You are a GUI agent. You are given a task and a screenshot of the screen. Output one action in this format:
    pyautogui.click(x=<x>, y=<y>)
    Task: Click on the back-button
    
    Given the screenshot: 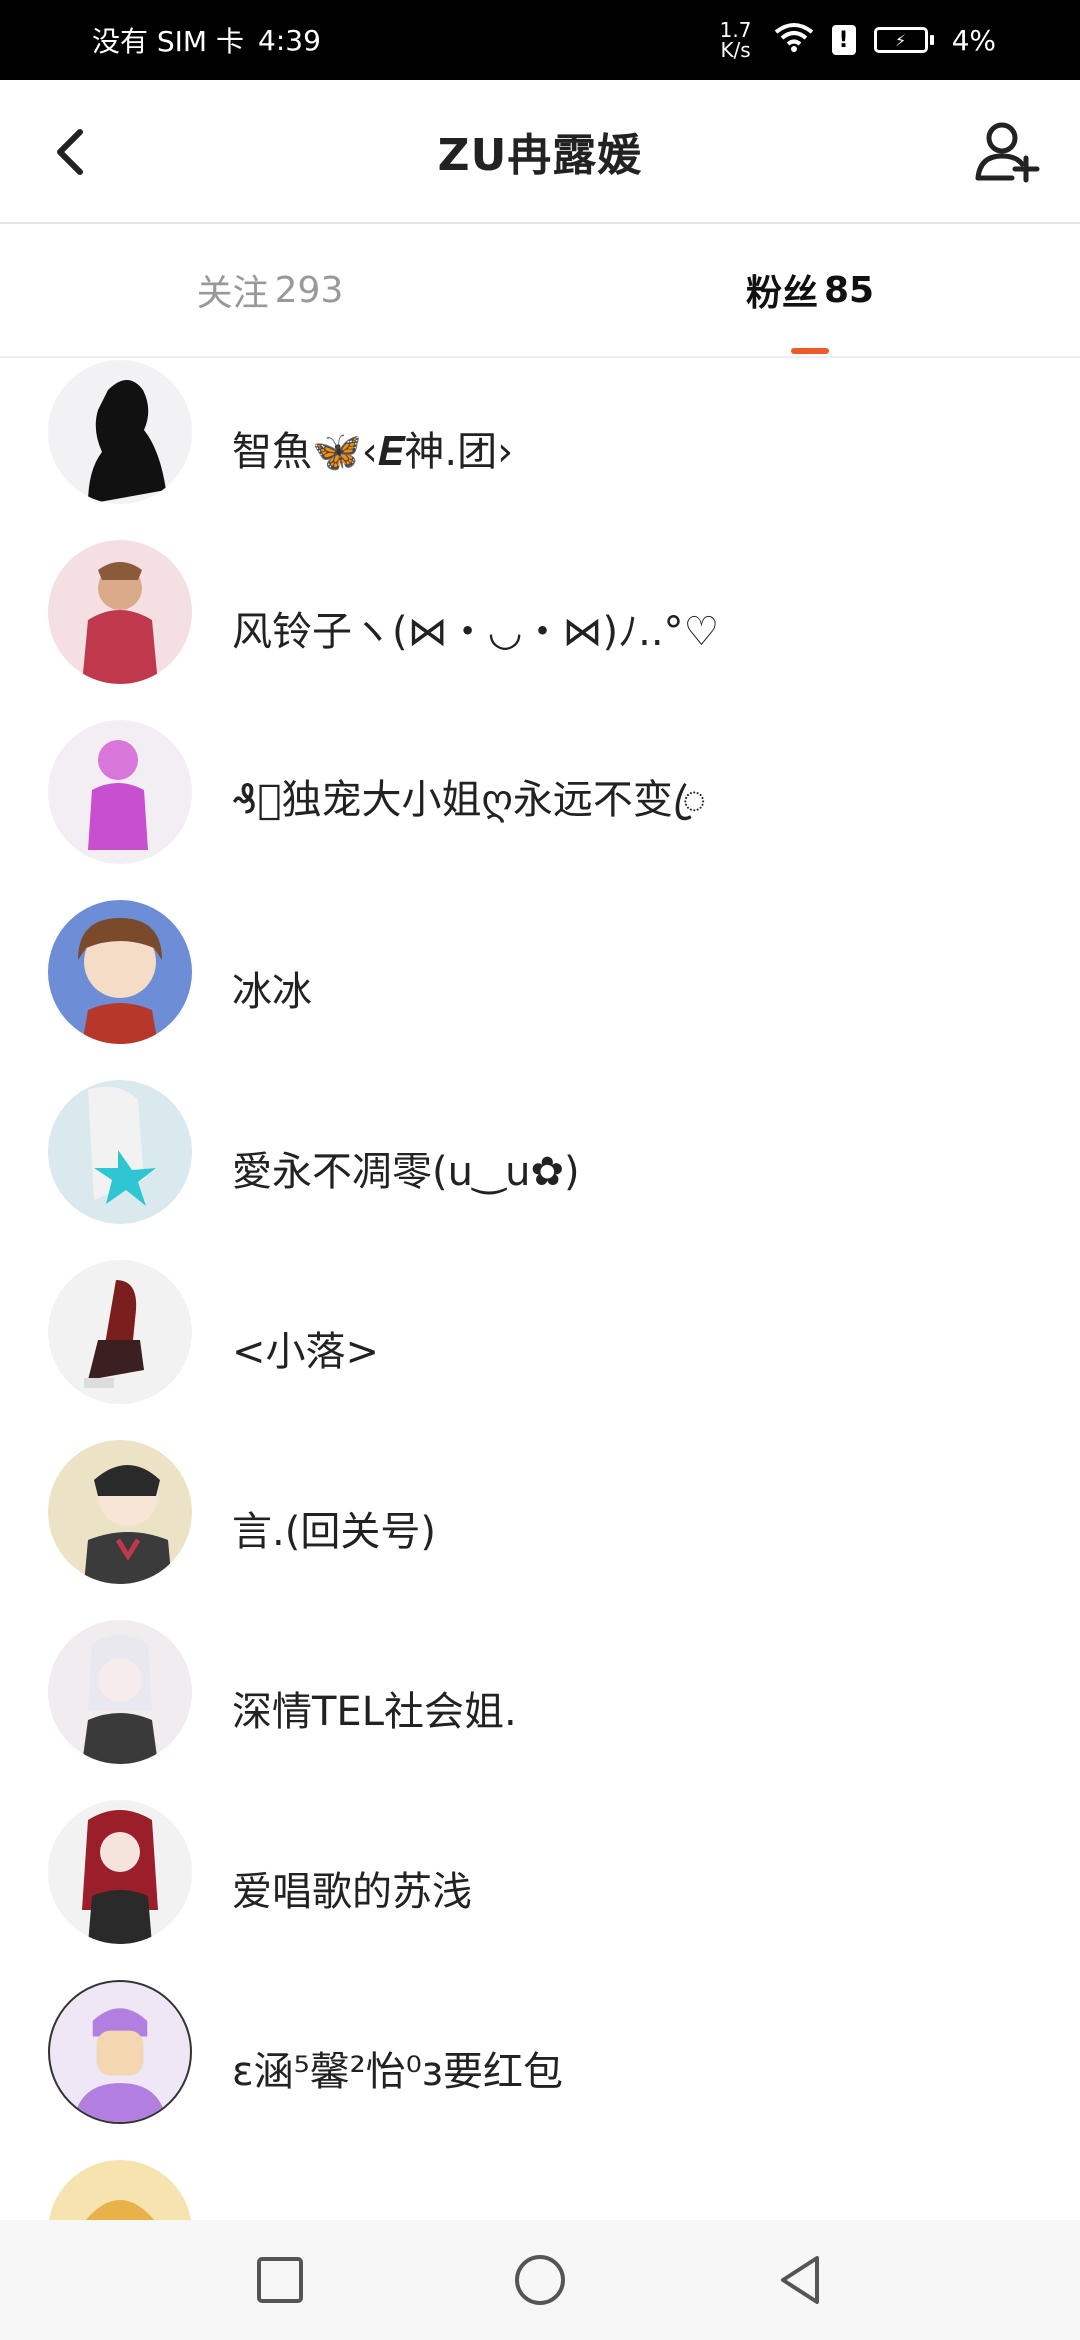 What is the action you would take?
    pyautogui.click(x=74, y=152)
    